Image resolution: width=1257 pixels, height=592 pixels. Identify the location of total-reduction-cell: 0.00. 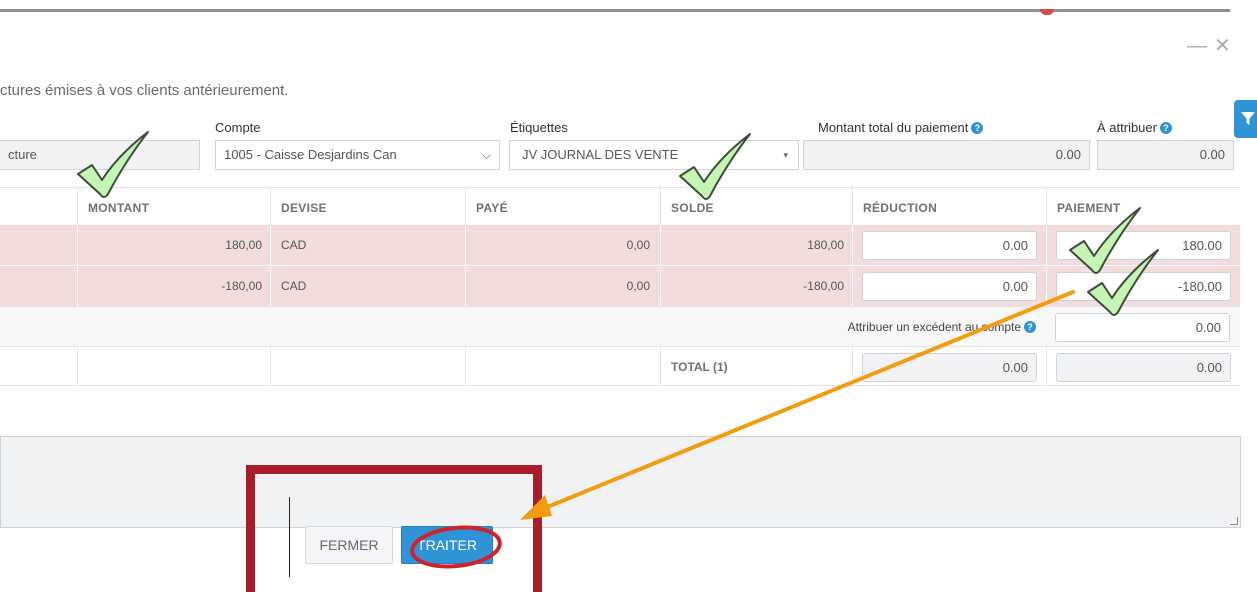
(949, 366).